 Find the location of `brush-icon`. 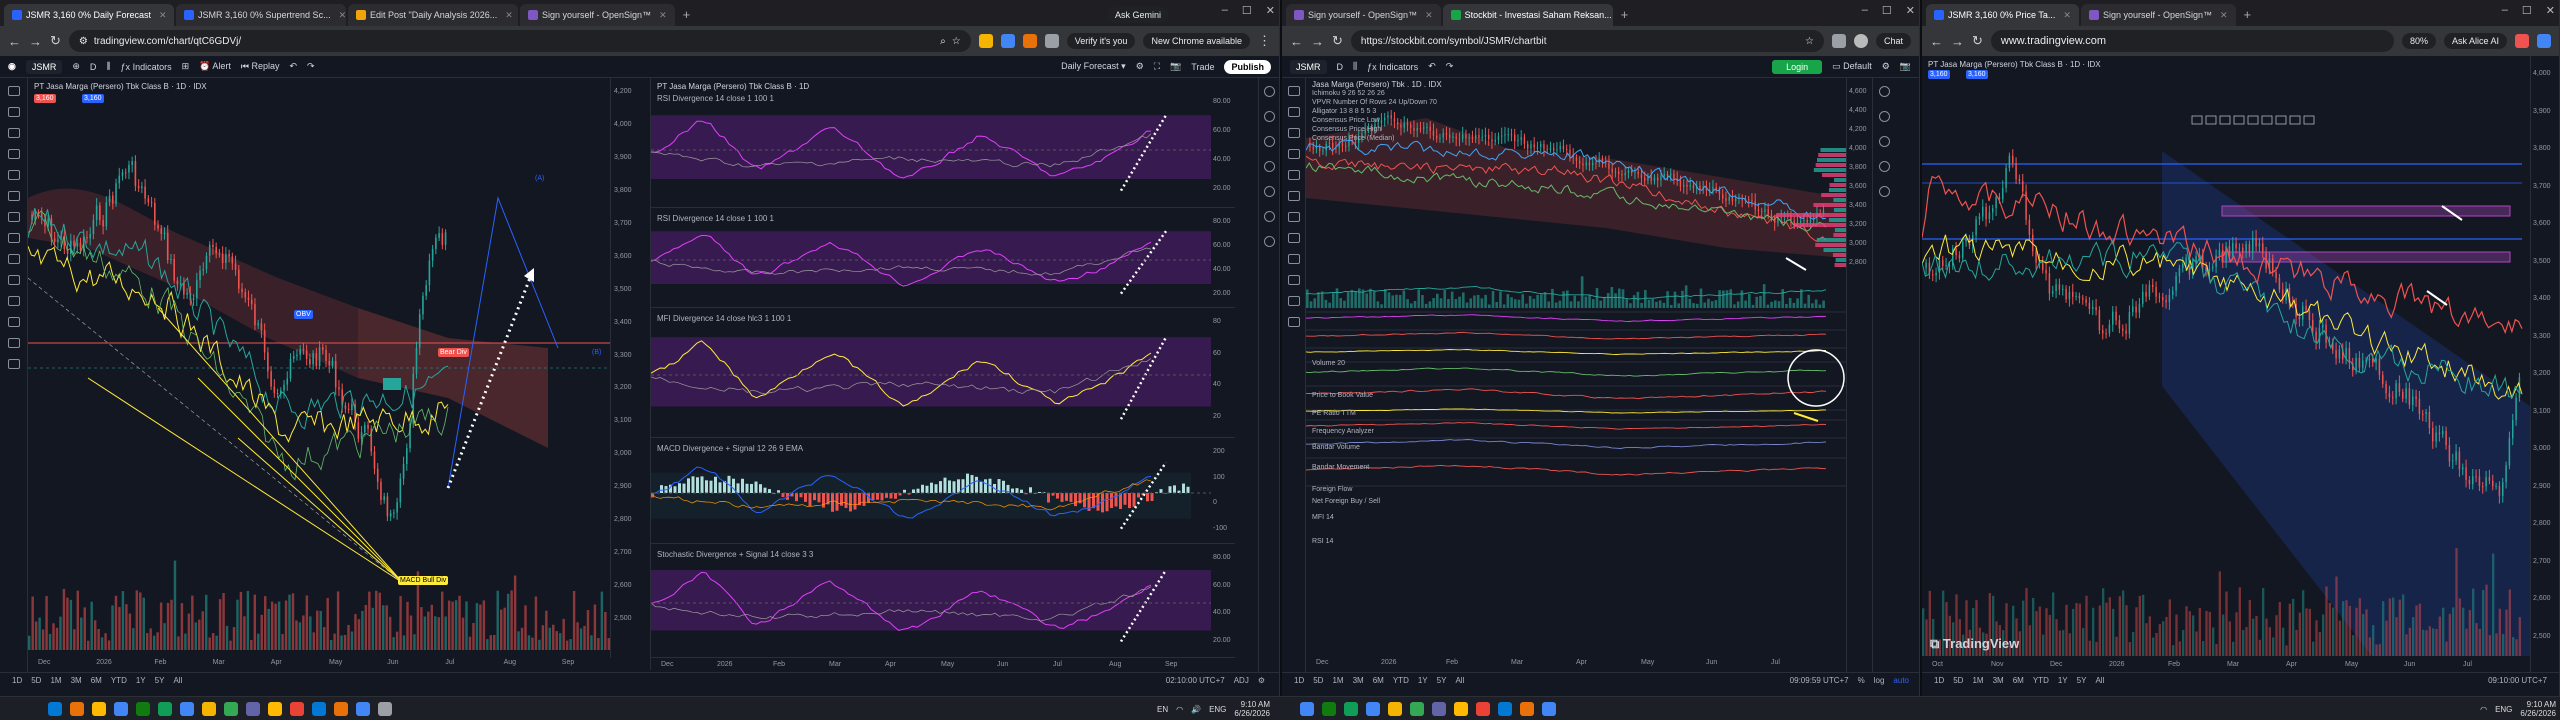

brush-icon is located at coordinates (13, 154).